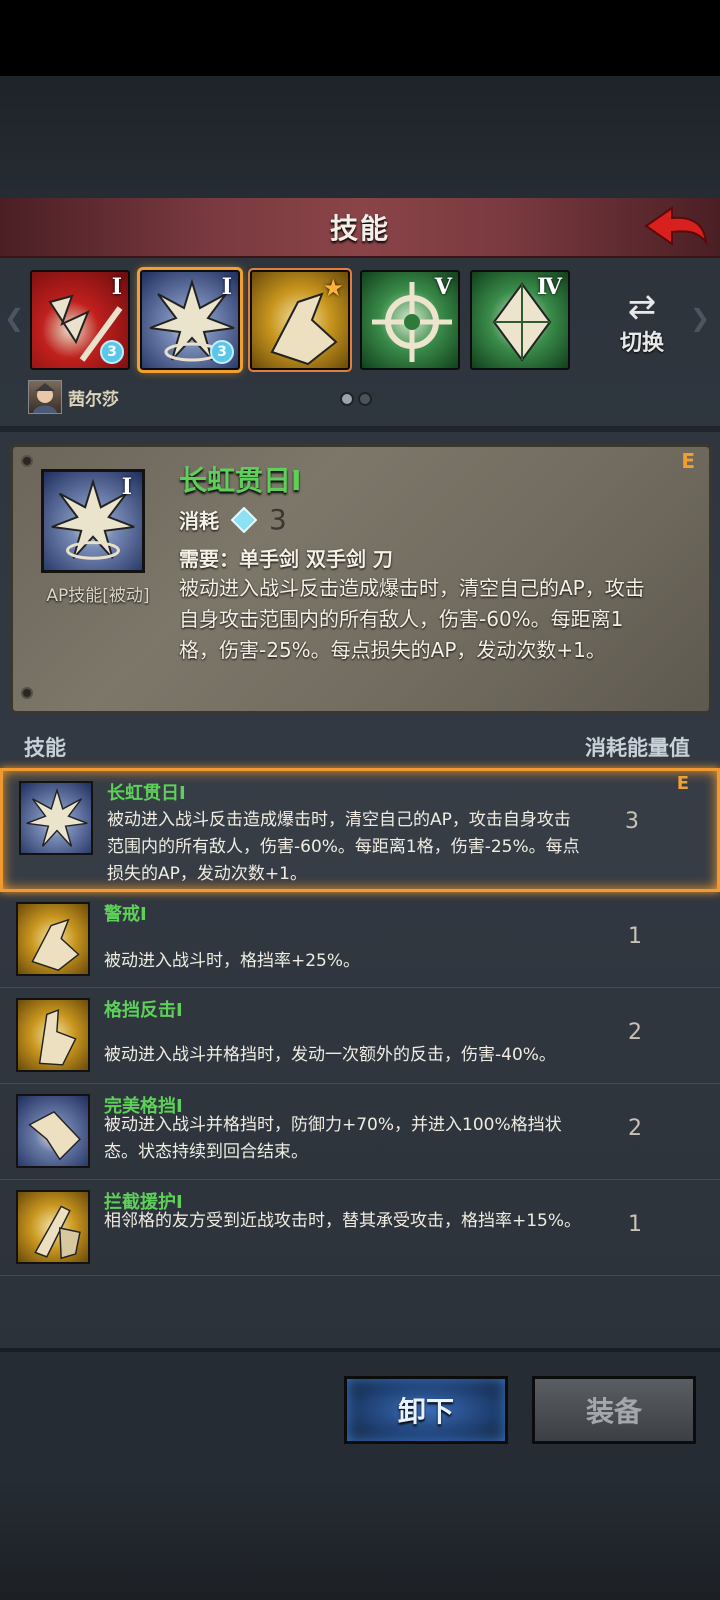 The image size is (720, 1600). Describe the element at coordinates (57, 1232) in the screenshot. I see `shield-guard-icon` at that location.